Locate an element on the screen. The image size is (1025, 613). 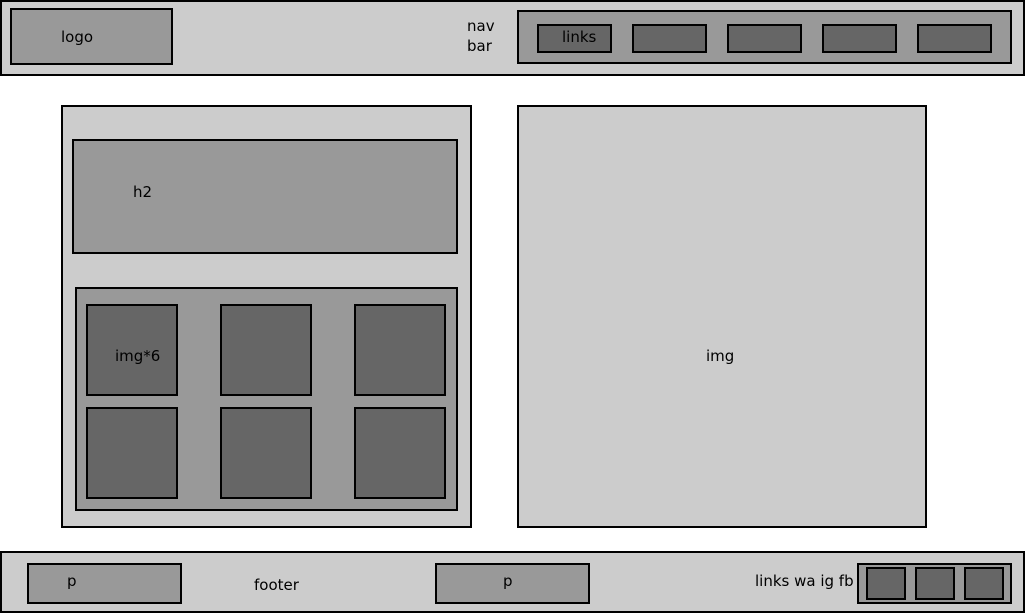
footer-paragraph-1-label: p is located at coordinates (72, 581).